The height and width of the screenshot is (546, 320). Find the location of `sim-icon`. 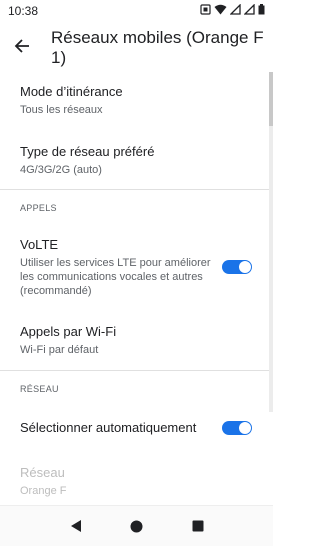

sim-icon is located at coordinates (205, 11).